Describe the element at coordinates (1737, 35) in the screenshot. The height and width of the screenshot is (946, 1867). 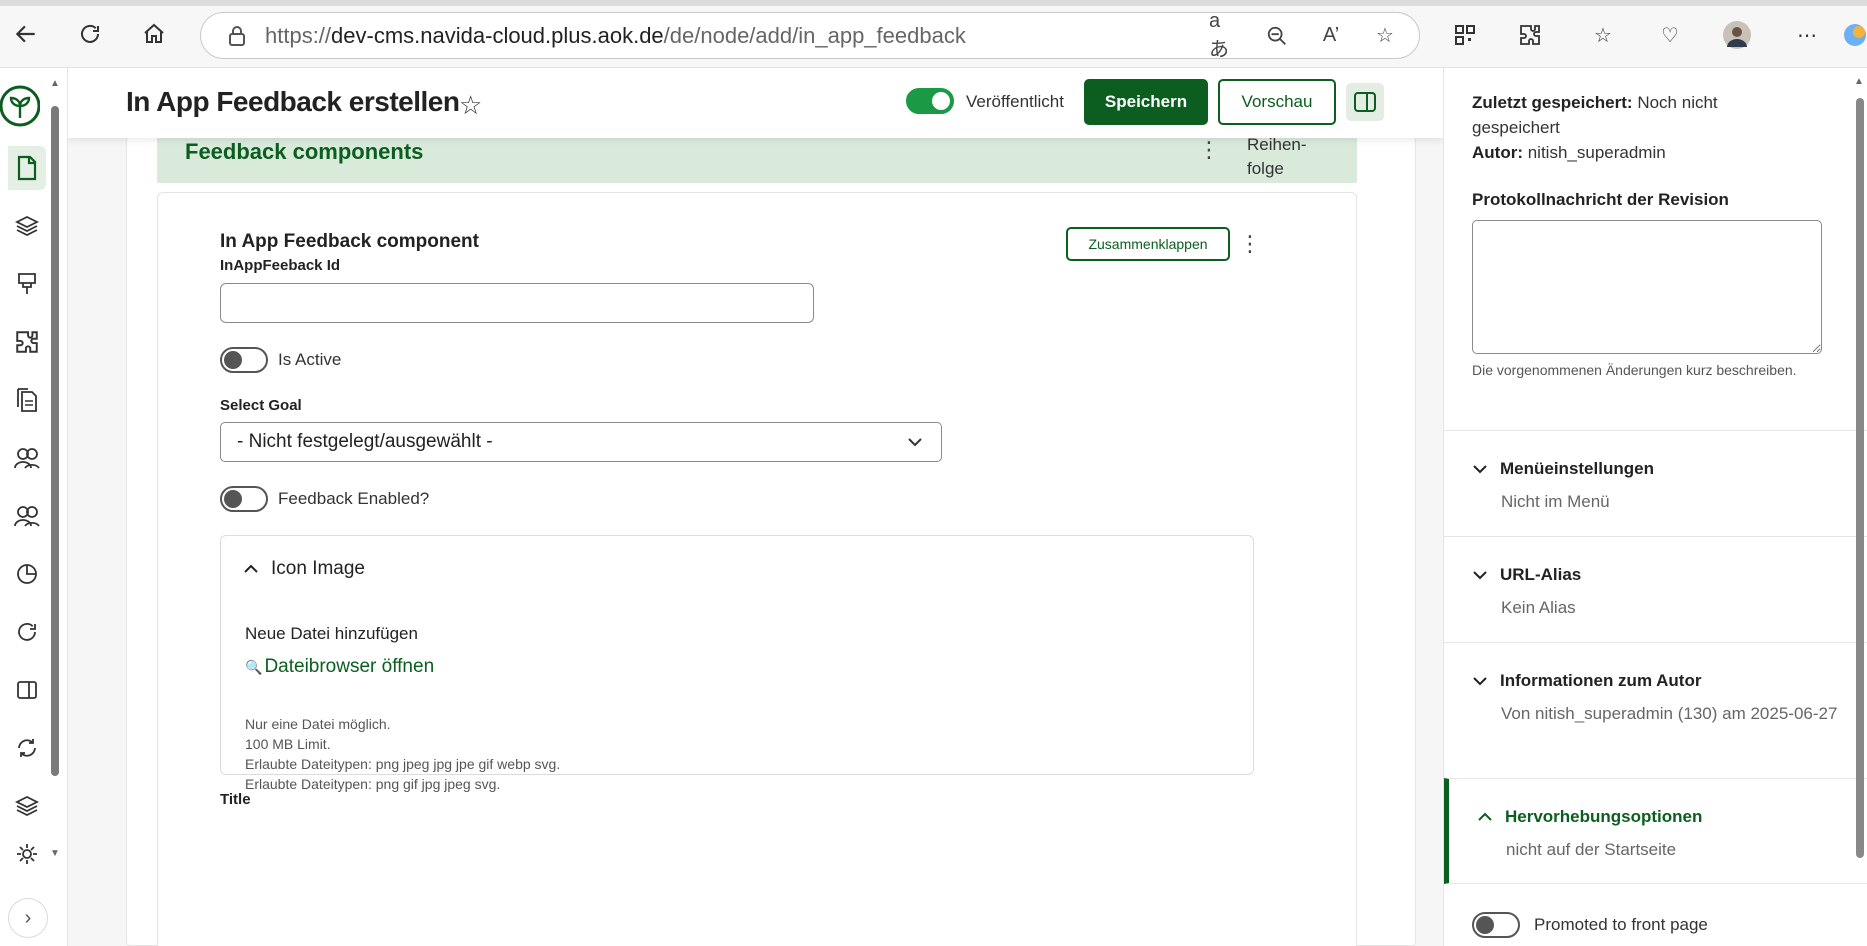
I see `profile-avatar` at that location.